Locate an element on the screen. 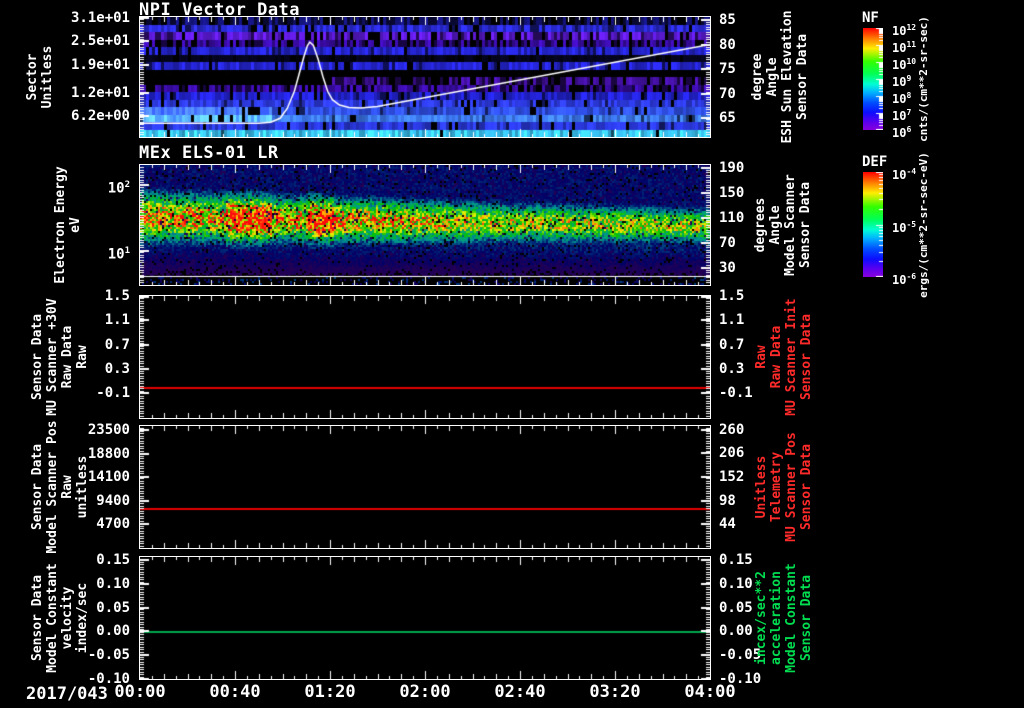 Image resolution: width=1024 pixels, height=708 pixels. y-tick-label-left: 1.2e+01 is located at coordinates (100, 92).